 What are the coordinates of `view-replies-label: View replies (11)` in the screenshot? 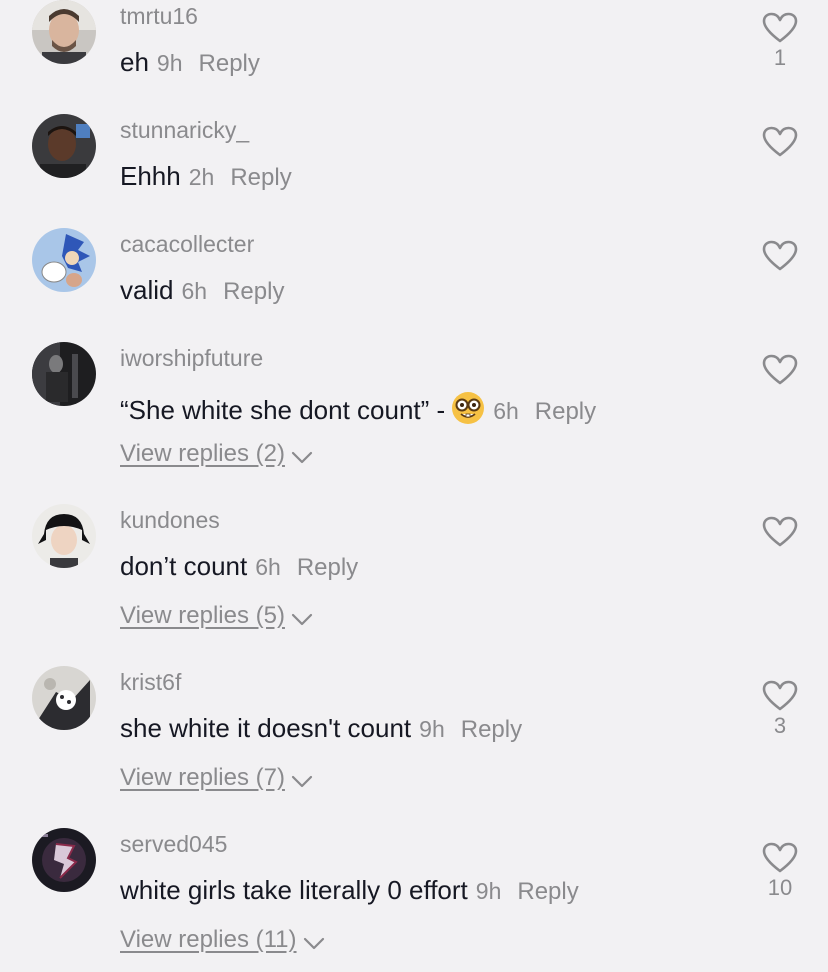 It's located at (208, 939).